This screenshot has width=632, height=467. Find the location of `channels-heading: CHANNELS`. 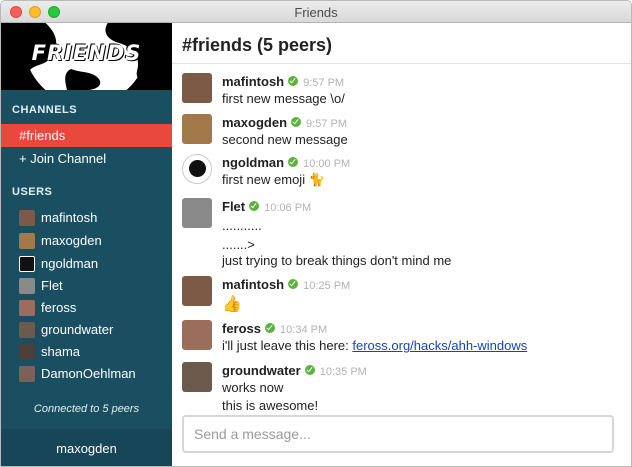

channels-heading: CHANNELS is located at coordinates (45, 110).